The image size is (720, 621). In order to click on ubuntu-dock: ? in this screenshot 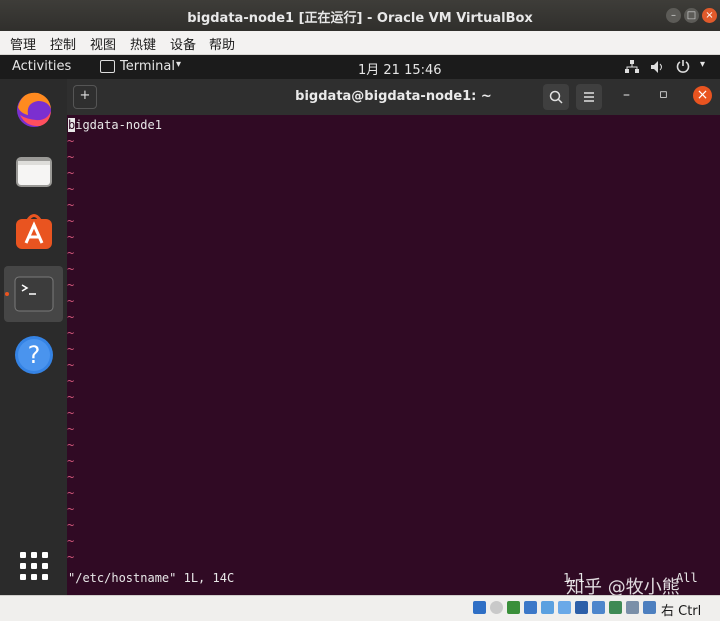, I will do `click(33, 337)`.